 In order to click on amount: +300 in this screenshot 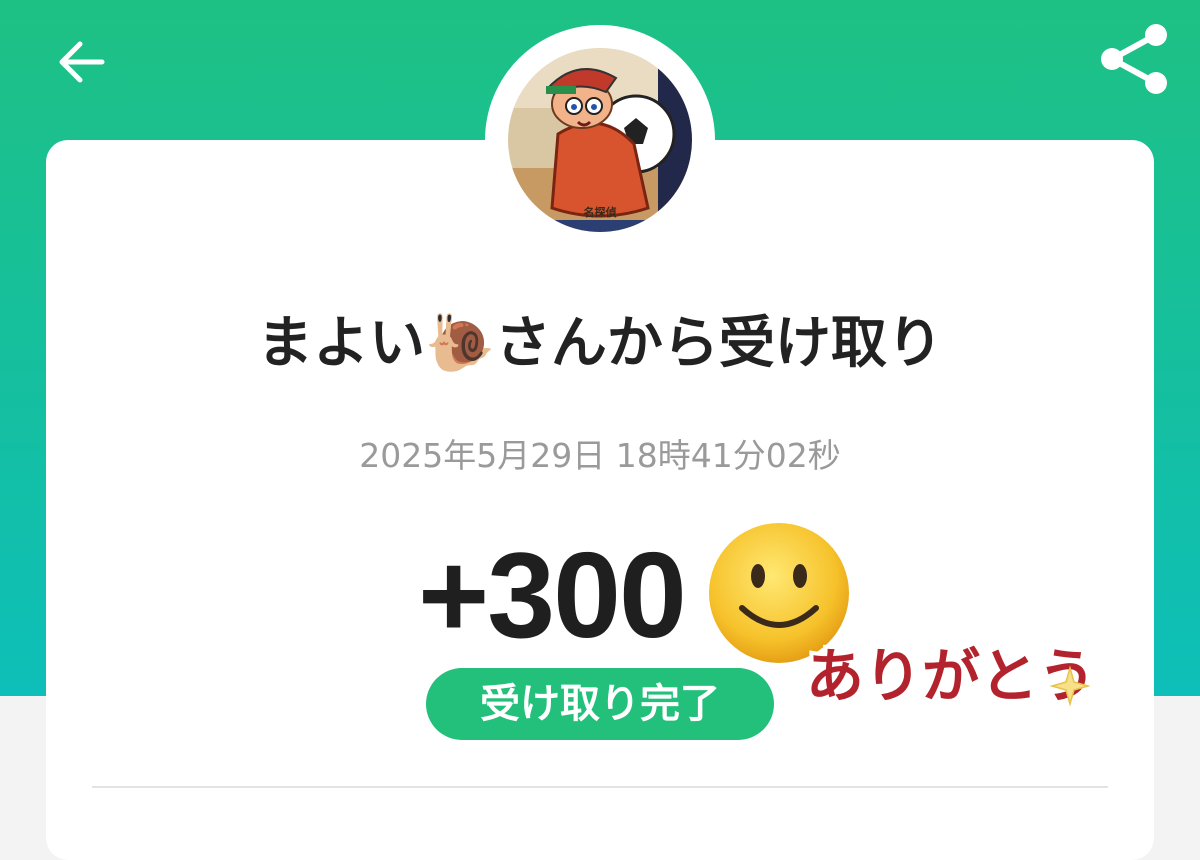, I will do `click(552, 595)`.